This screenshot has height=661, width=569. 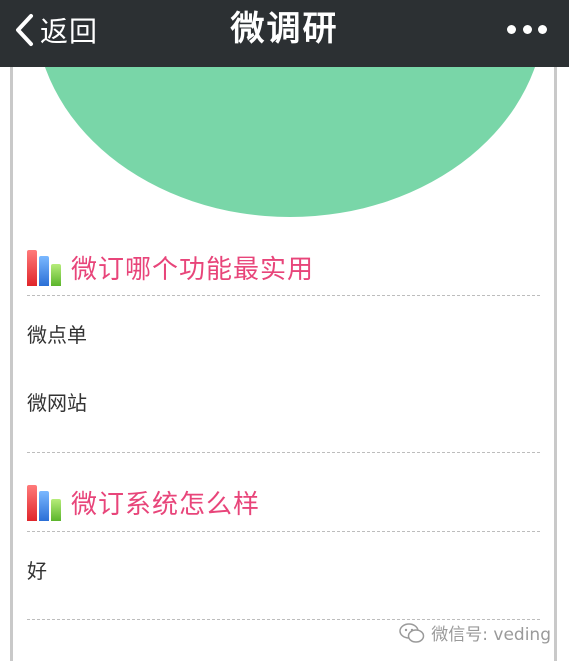 What do you see at coordinates (166, 504) in the screenshot?
I see `question-title: 微订系统怎么样` at bounding box center [166, 504].